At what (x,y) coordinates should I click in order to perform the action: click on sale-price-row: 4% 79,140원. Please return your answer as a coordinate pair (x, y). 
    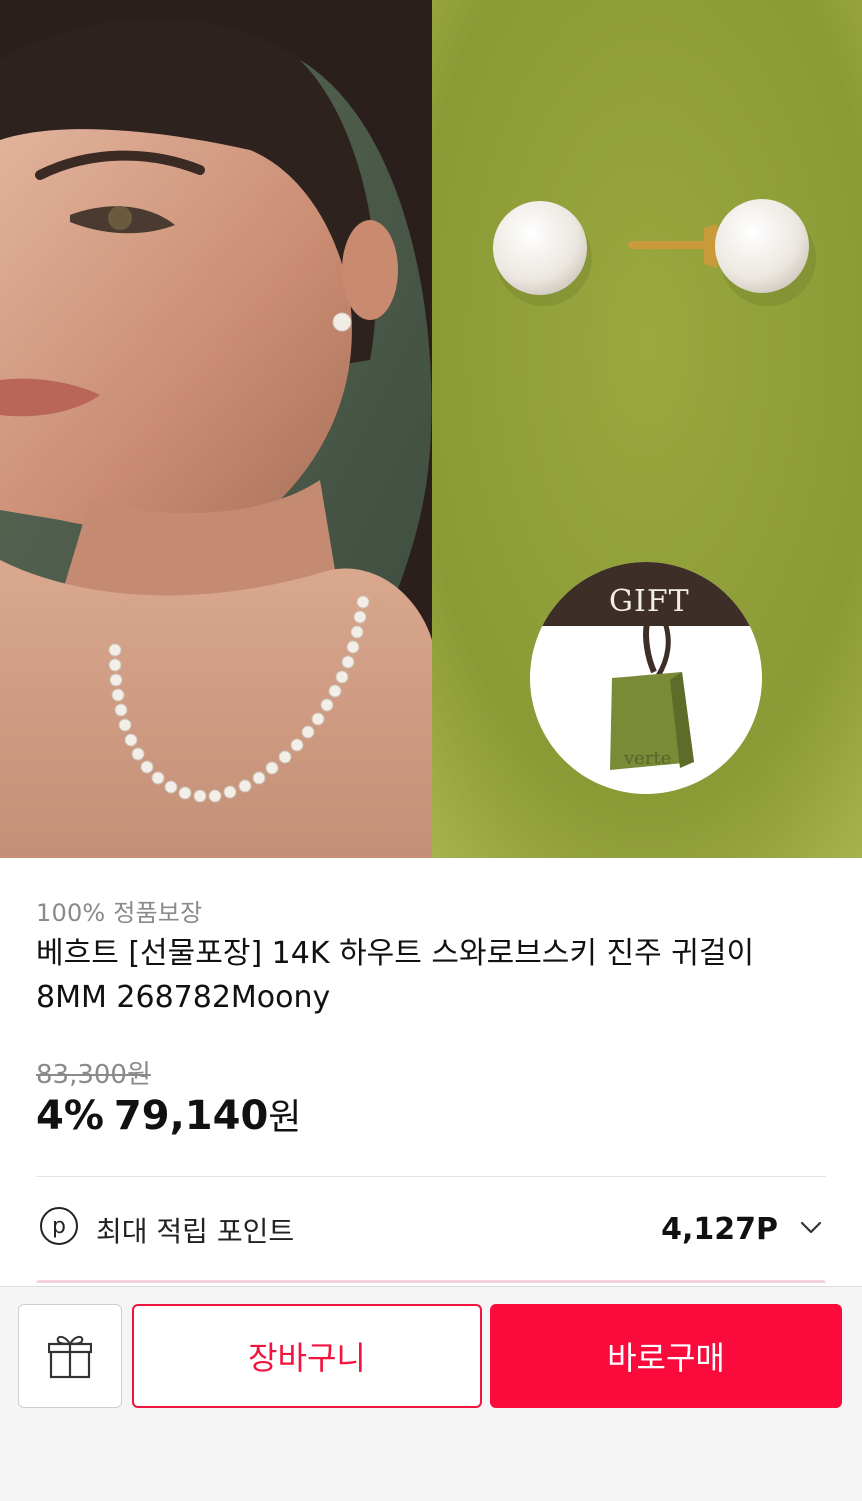
    Looking at the image, I should click on (168, 1114).